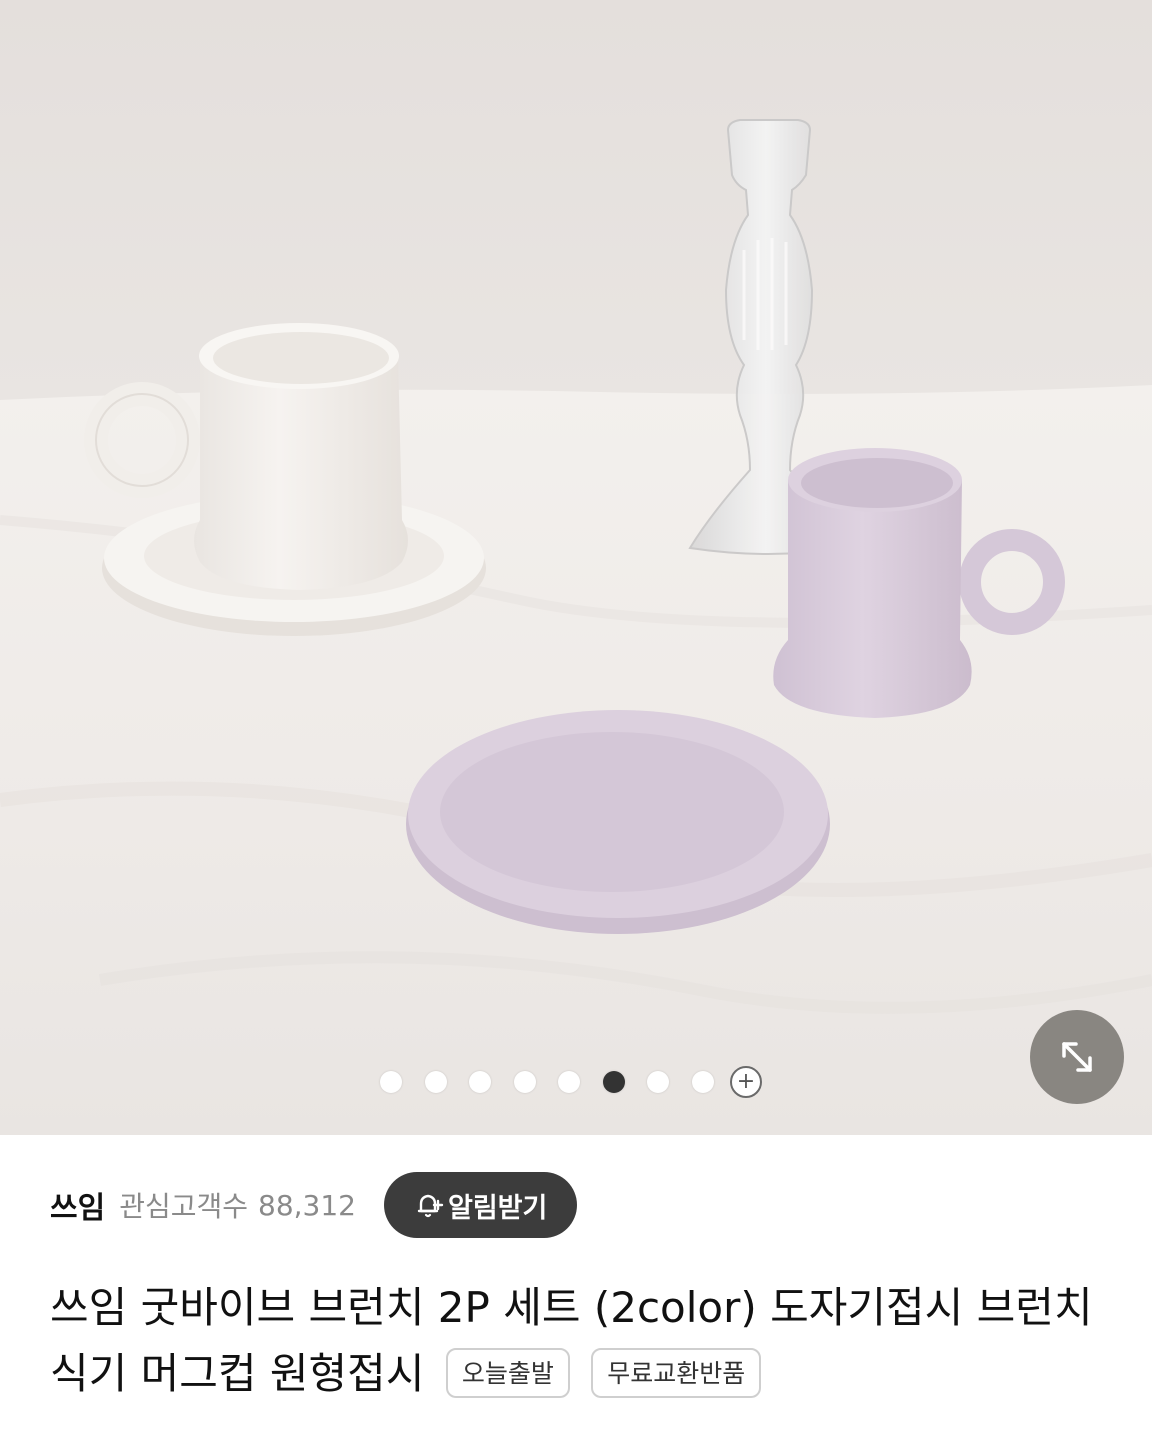 This screenshot has width=1152, height=1440. I want to click on expand-arrows-icon, so click(1077, 1057).